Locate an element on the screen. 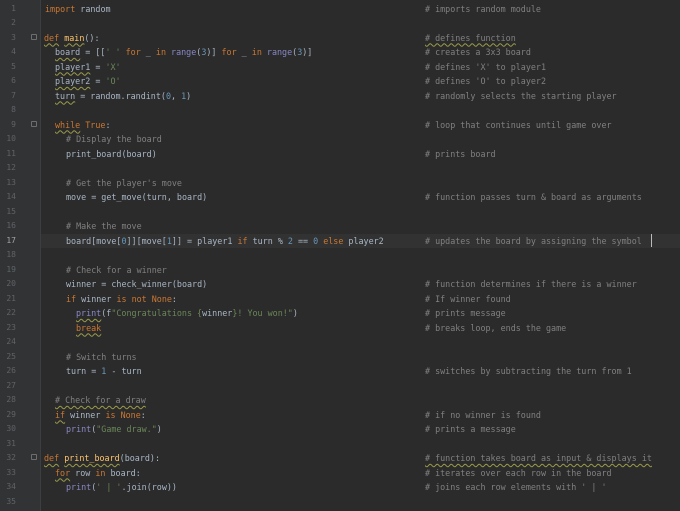 This screenshot has height=511, width=680. function-name: print_board is located at coordinates (92, 458).